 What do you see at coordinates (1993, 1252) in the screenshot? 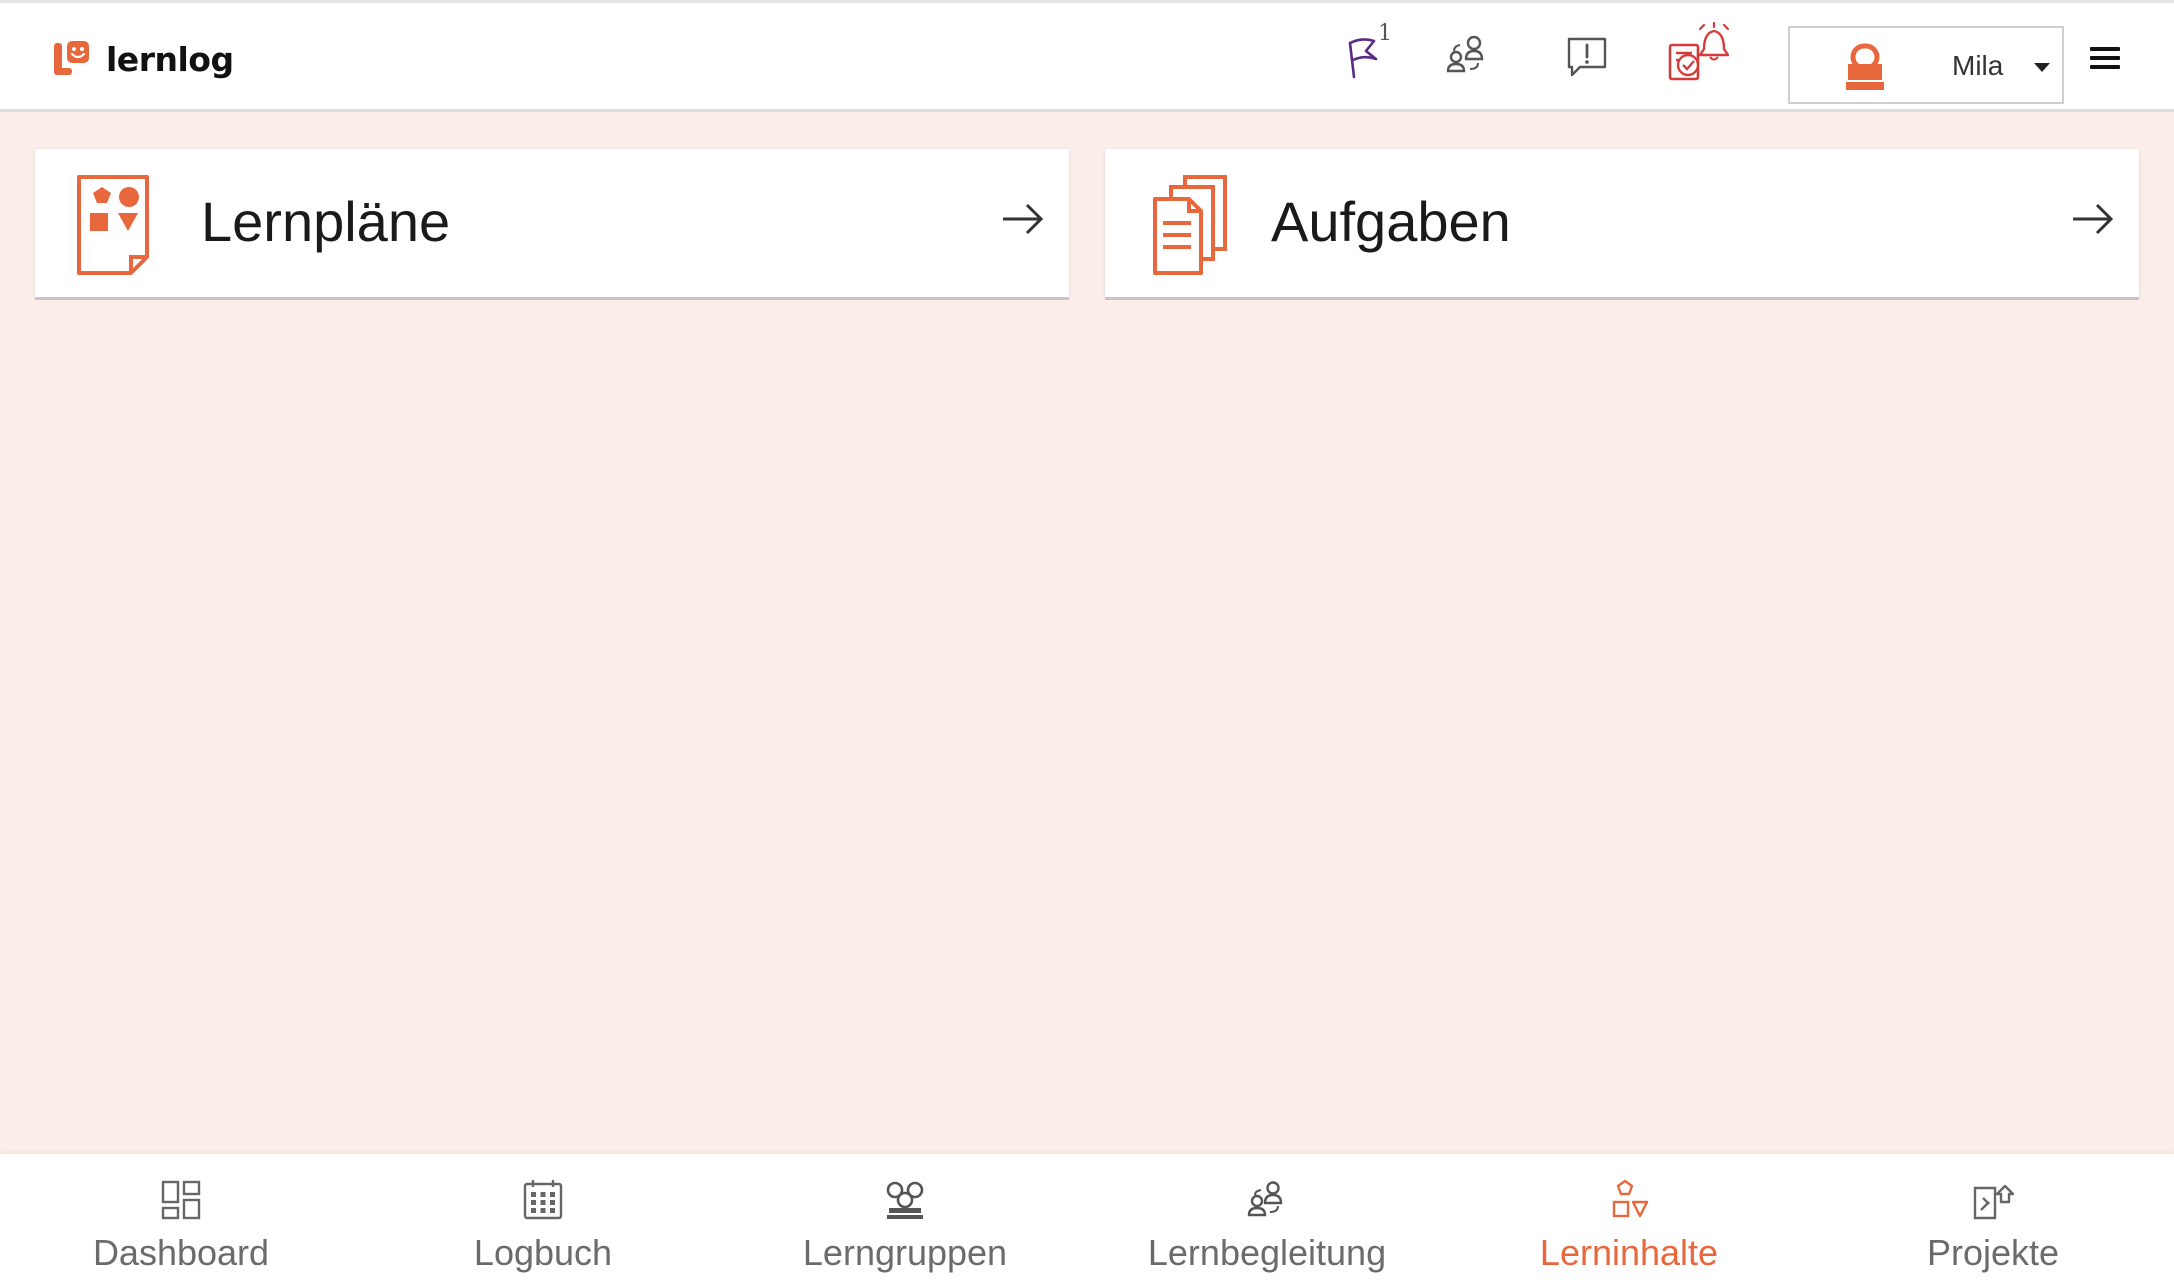
I see `nav-label: Projekte` at bounding box center [1993, 1252].